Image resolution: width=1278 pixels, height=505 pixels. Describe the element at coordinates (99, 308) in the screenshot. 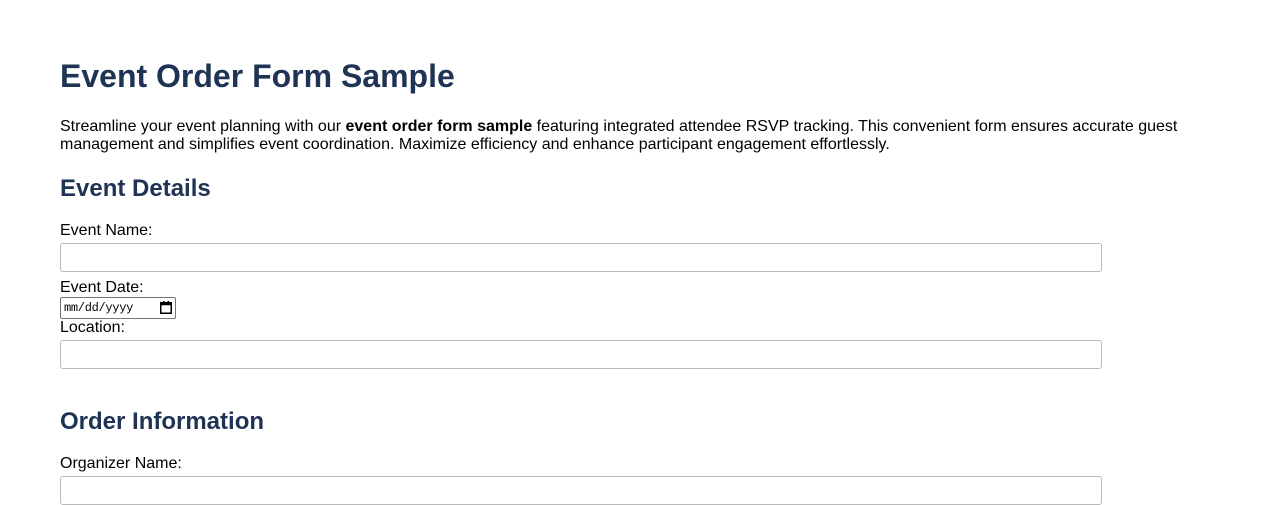

I see `event-date-placeholder: mm/dd/yyyy` at that location.